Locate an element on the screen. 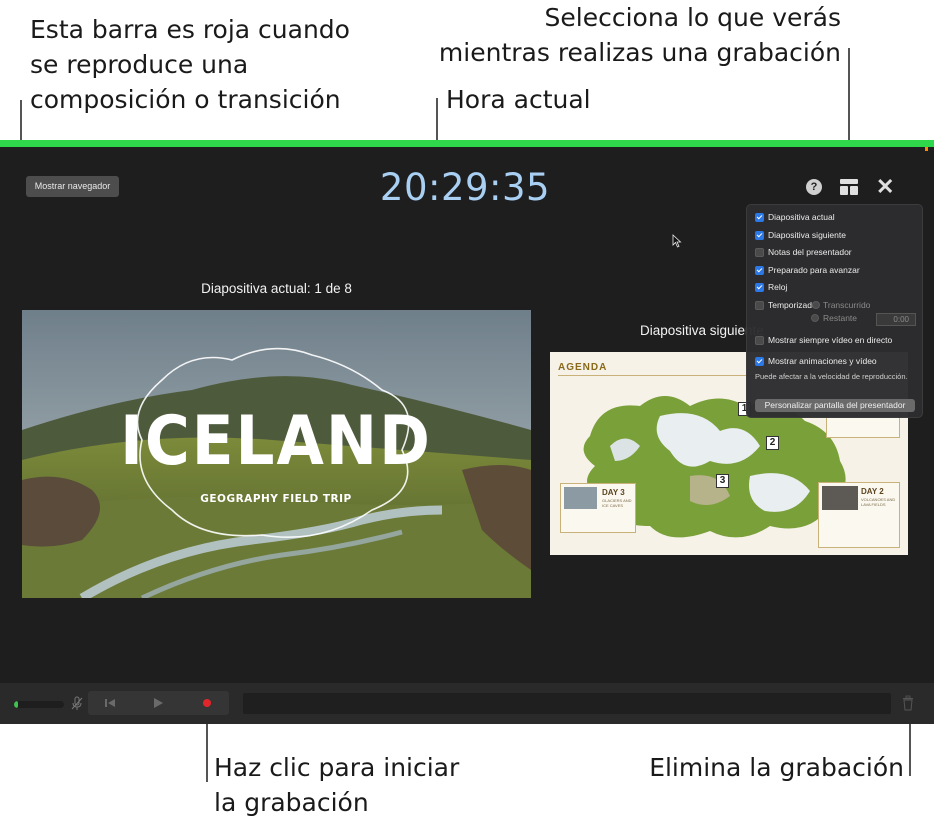 The width and height of the screenshot is (934, 822). layout-icon is located at coordinates (849, 187).